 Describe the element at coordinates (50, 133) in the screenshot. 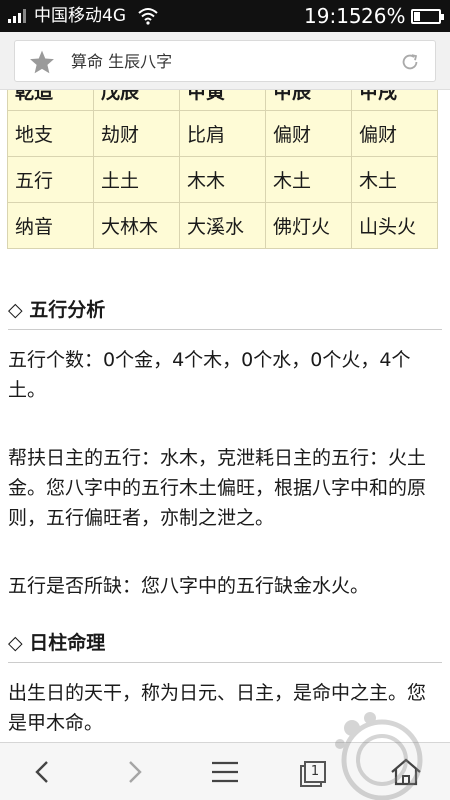

I see `table-cell: 地支` at that location.